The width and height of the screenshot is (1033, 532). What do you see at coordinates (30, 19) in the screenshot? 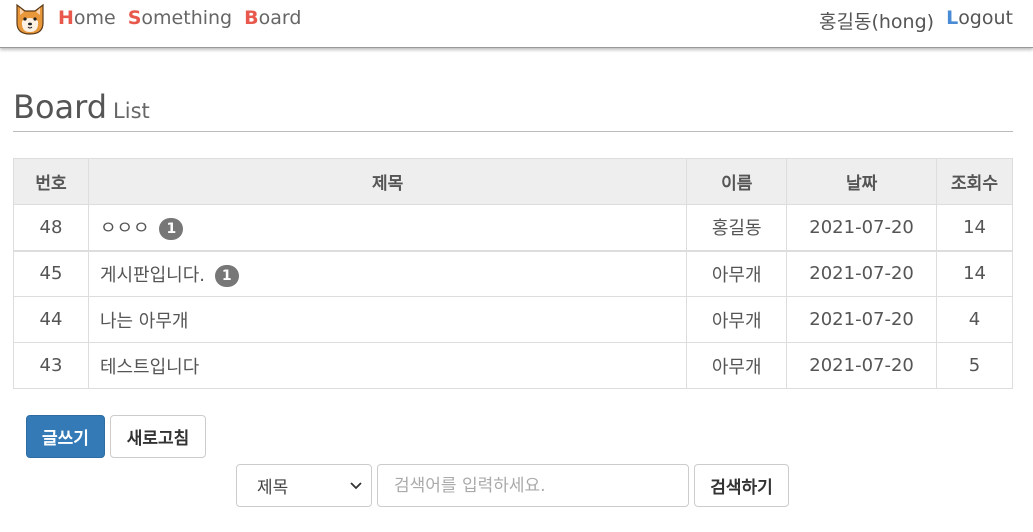
I see `shiba-dog-icon` at bounding box center [30, 19].